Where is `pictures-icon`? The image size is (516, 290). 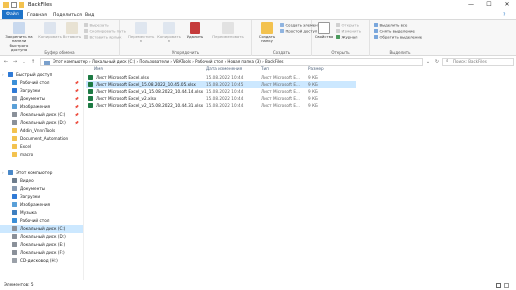
pictures-icon is located at coordinates (14, 204).